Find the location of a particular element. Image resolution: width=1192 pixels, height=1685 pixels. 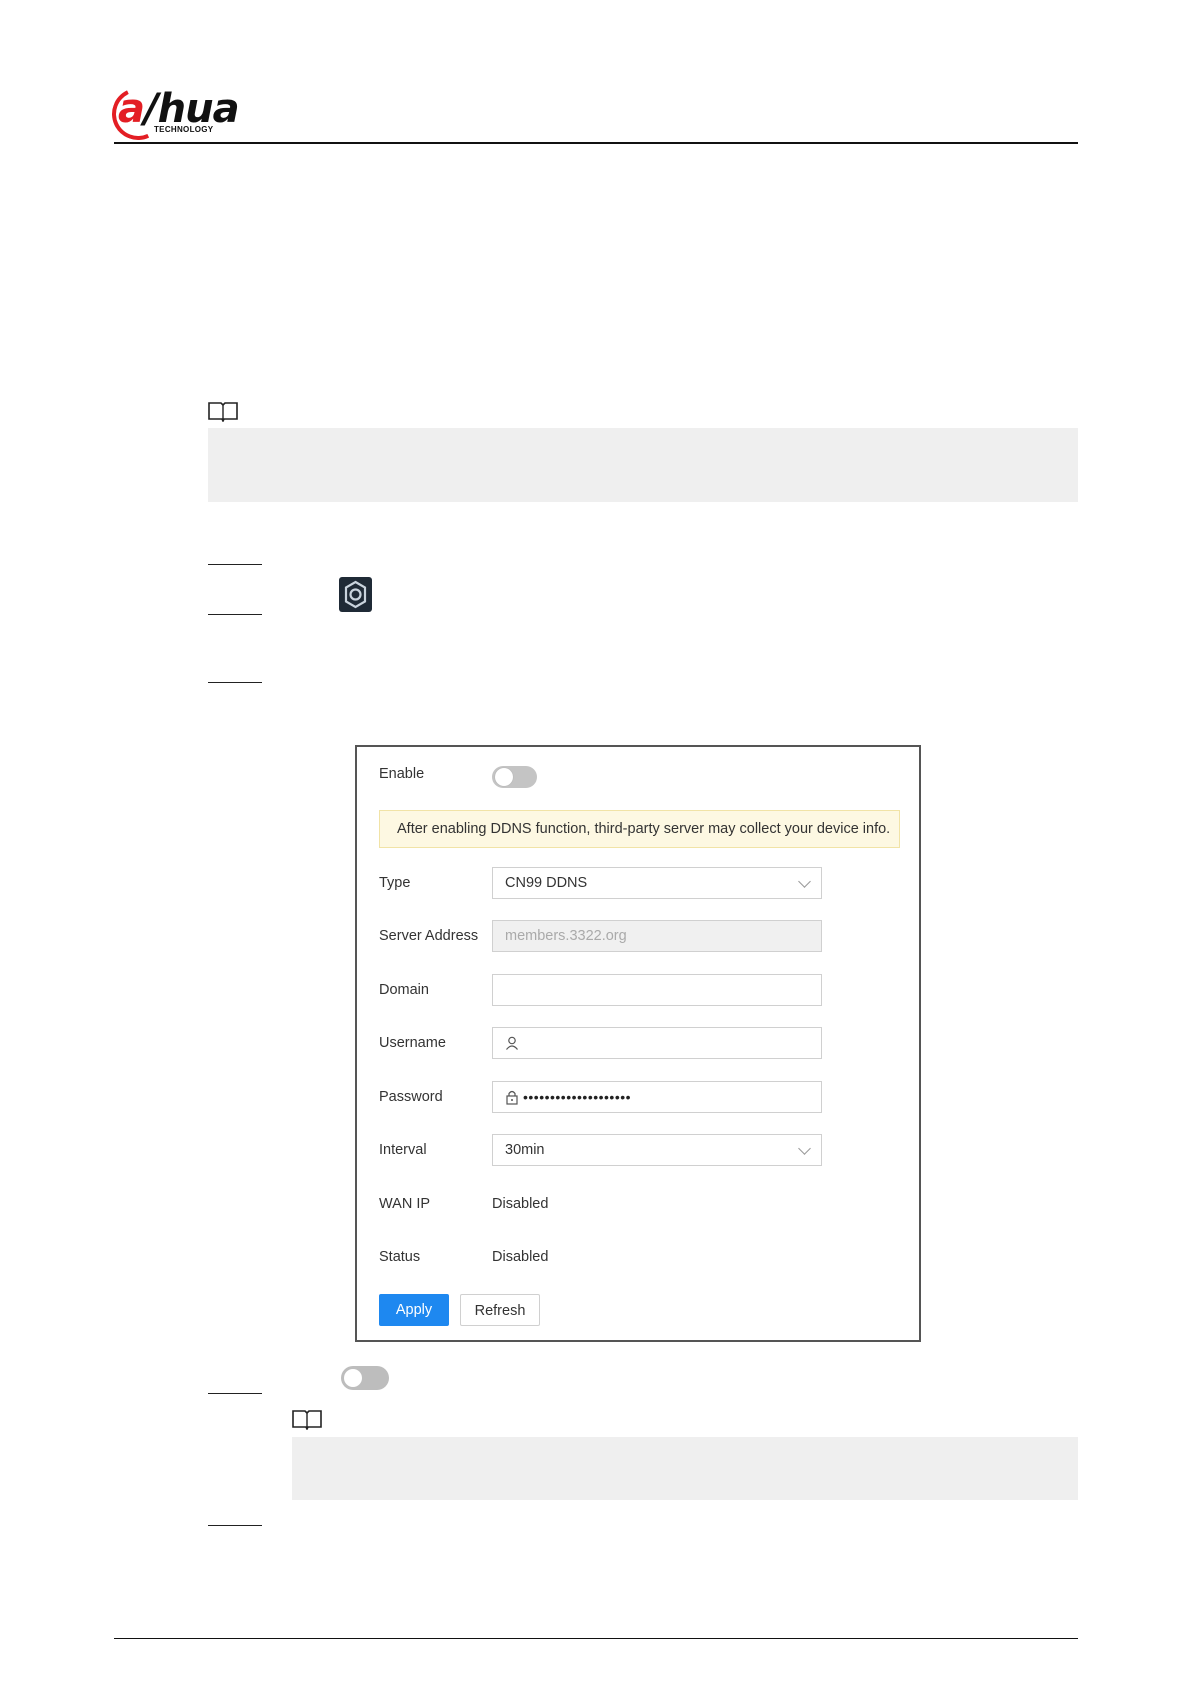

user-icon is located at coordinates (512, 1043).